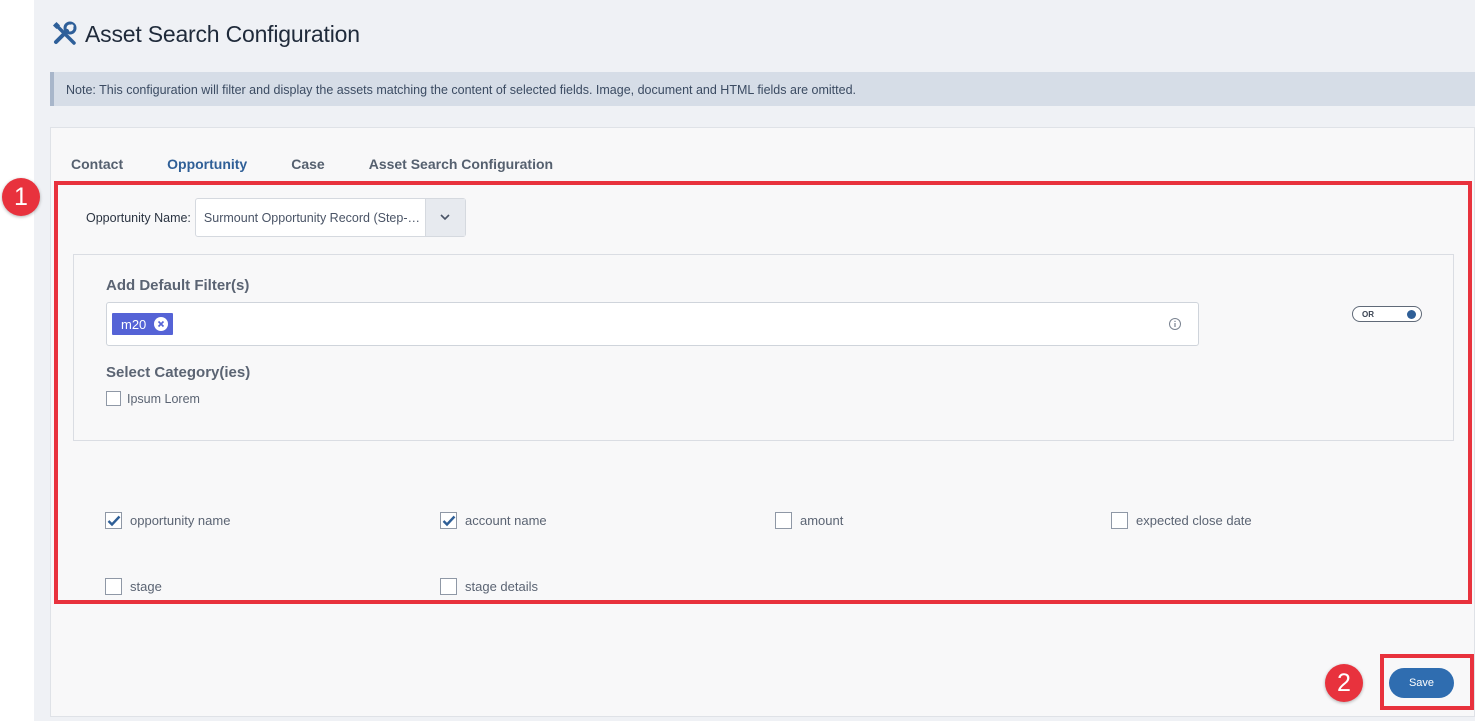 The width and height of the screenshot is (1475, 721). I want to click on tab-case: Case, so click(307, 164).